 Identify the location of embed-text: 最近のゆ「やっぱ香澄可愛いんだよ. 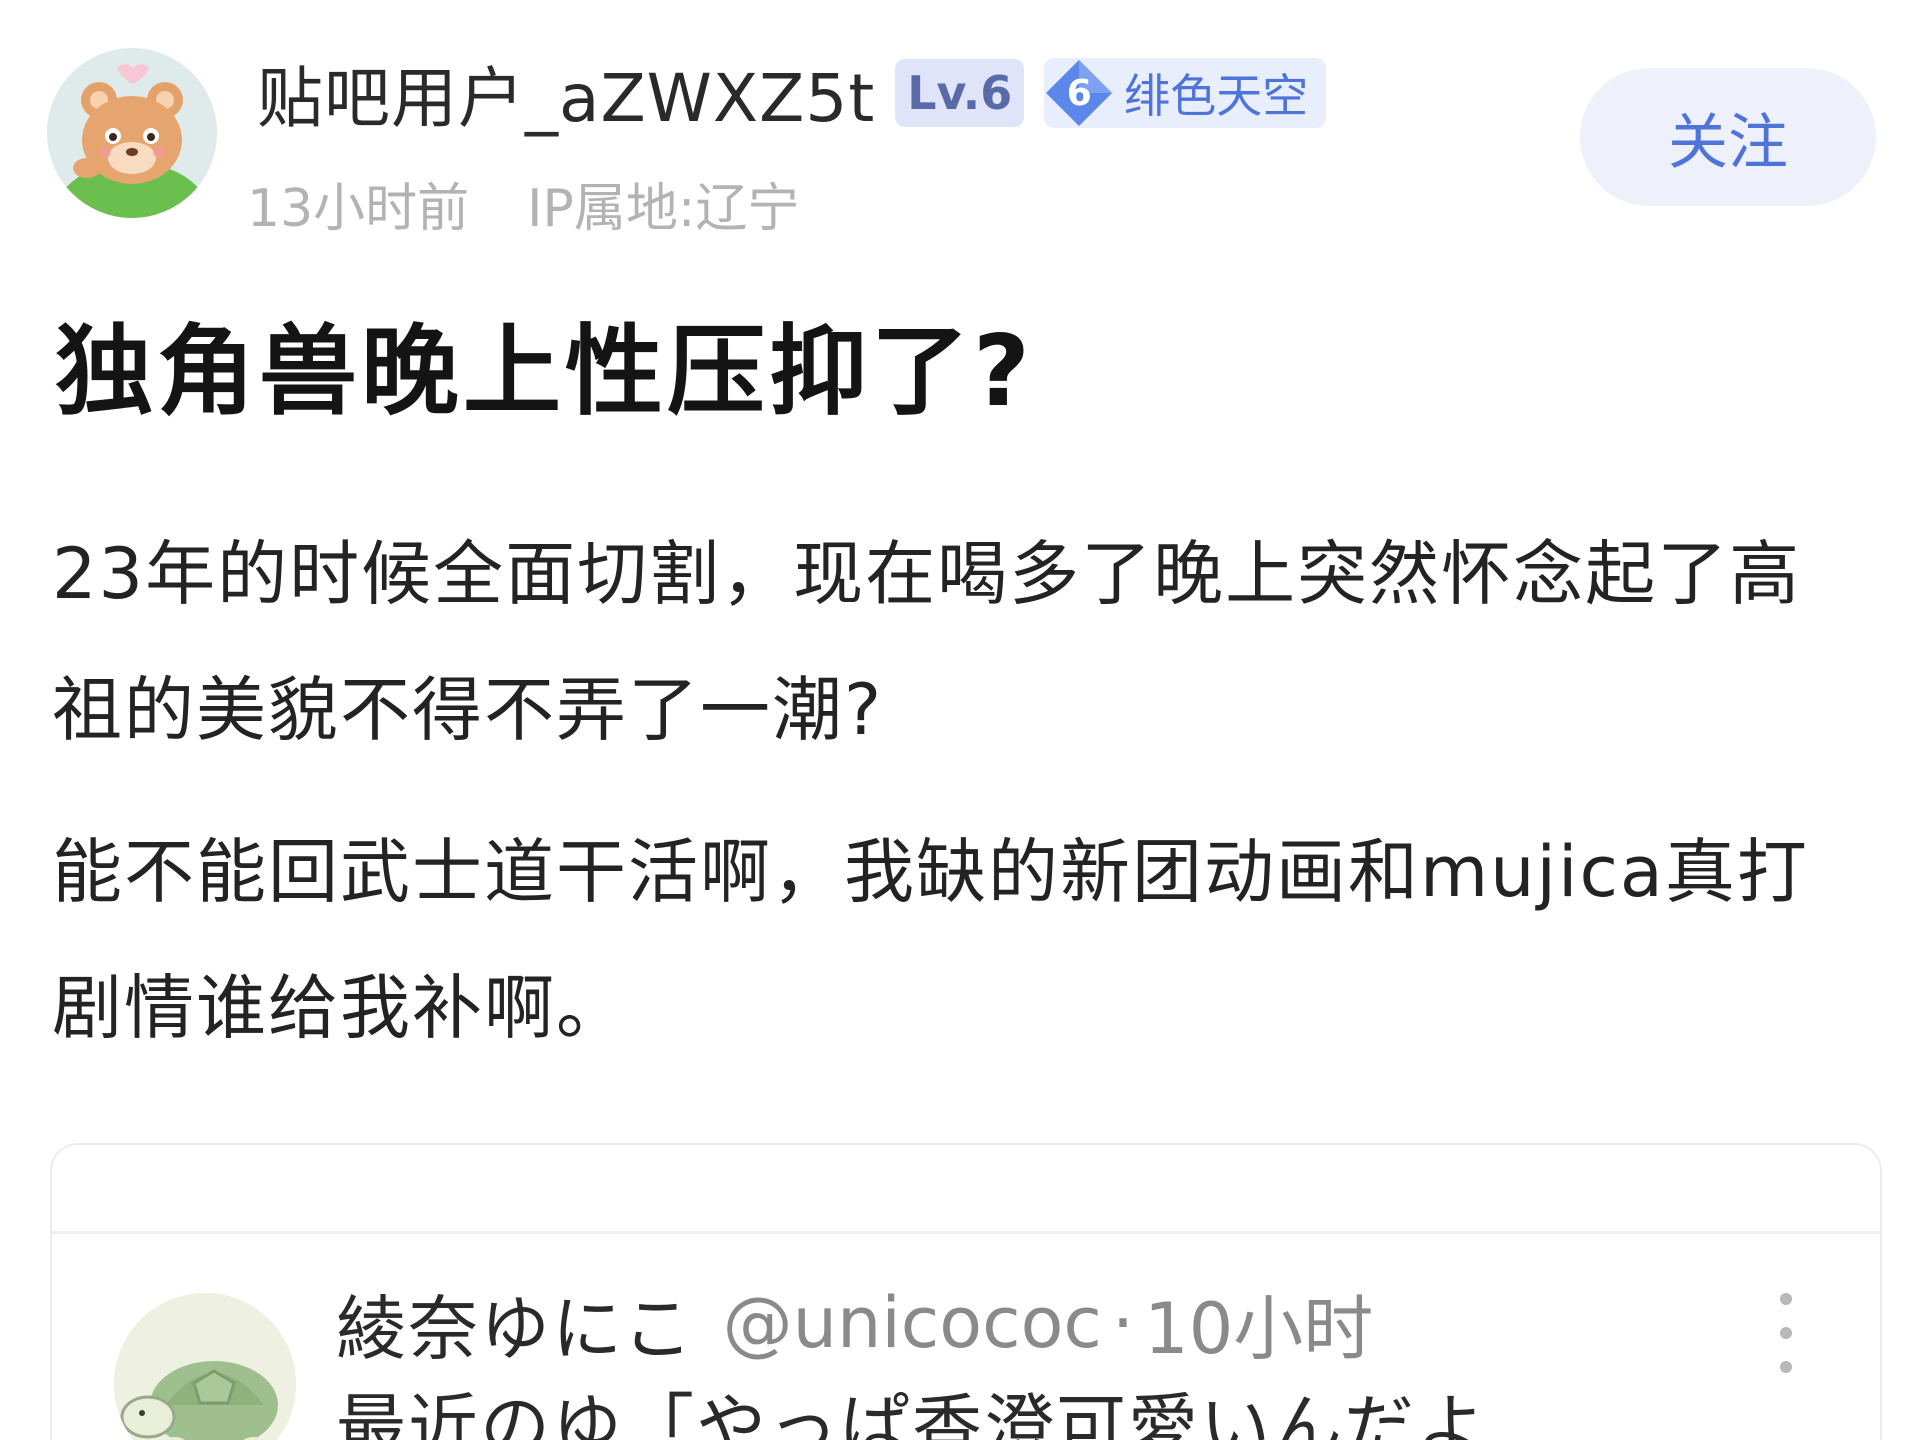
(912, 1413).